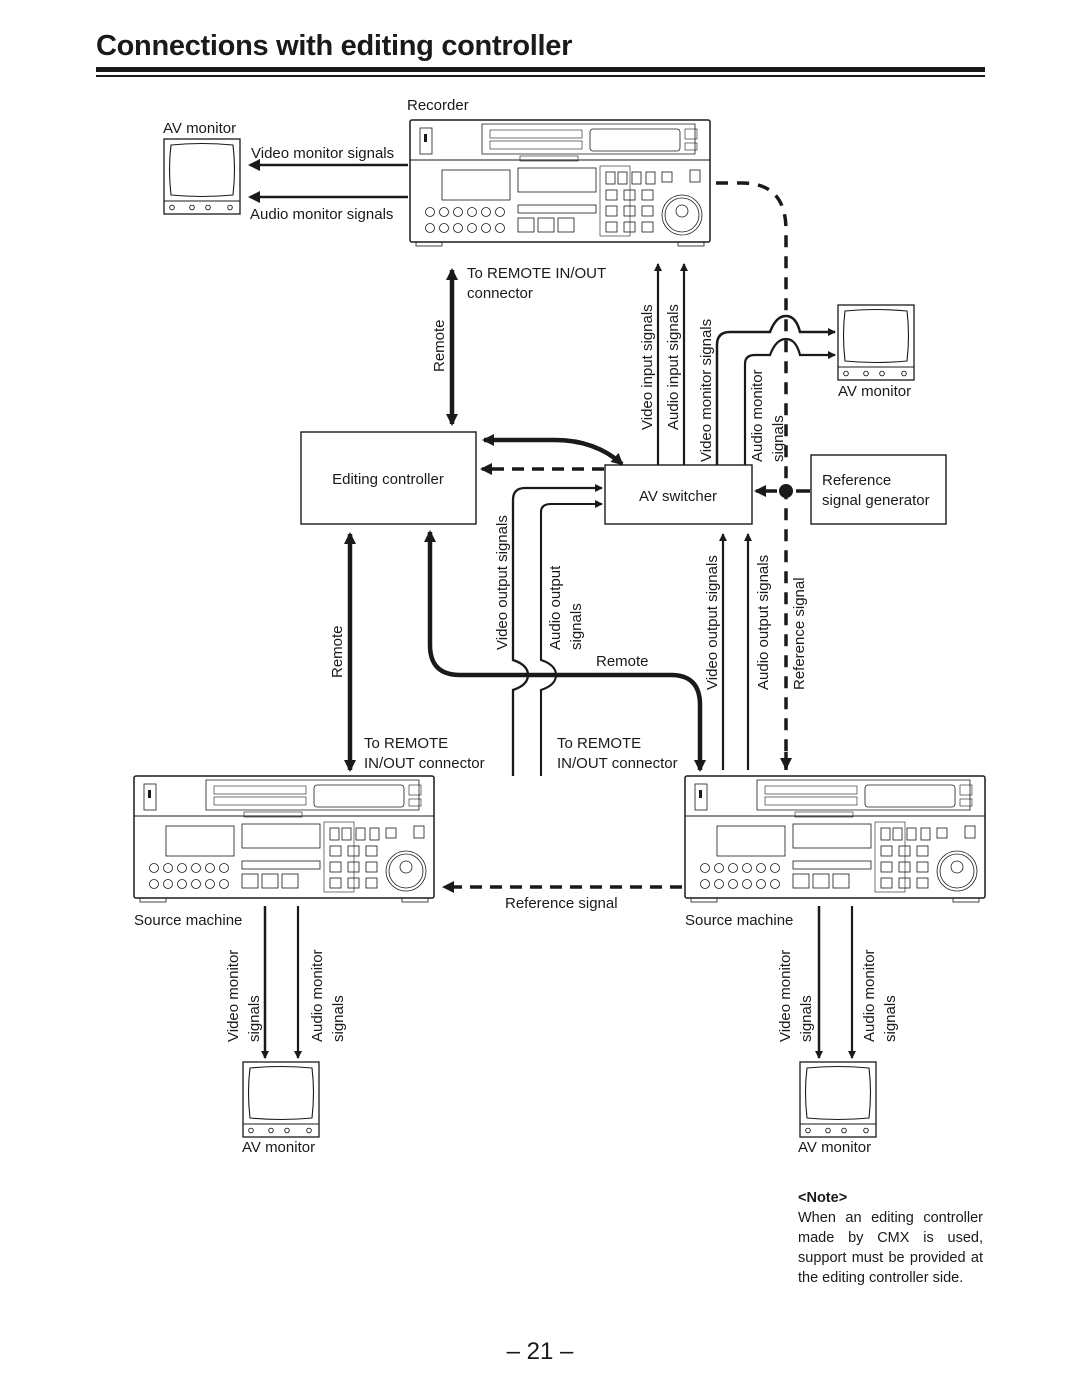 The image size is (1080, 1397). Describe the element at coordinates (424, 763) in the screenshot. I see `left-connector-label-line2: IN/OUT connector` at that location.